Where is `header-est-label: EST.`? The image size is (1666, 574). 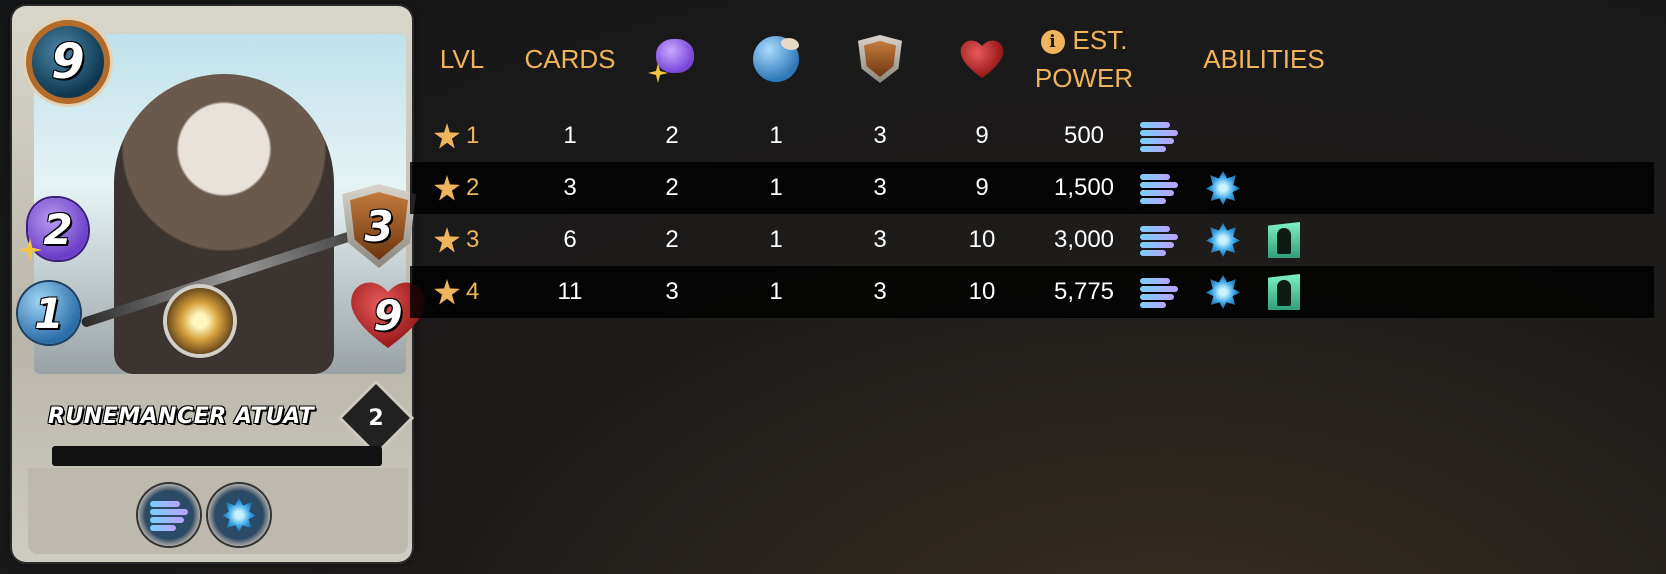
header-est-label: EST. is located at coordinates (1100, 40).